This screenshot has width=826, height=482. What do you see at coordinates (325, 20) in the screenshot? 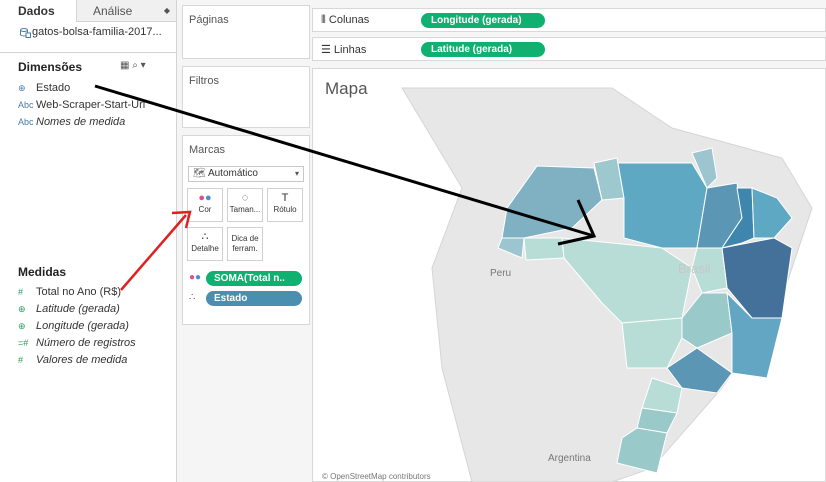
I see `columns-icon: ⦀` at bounding box center [325, 20].